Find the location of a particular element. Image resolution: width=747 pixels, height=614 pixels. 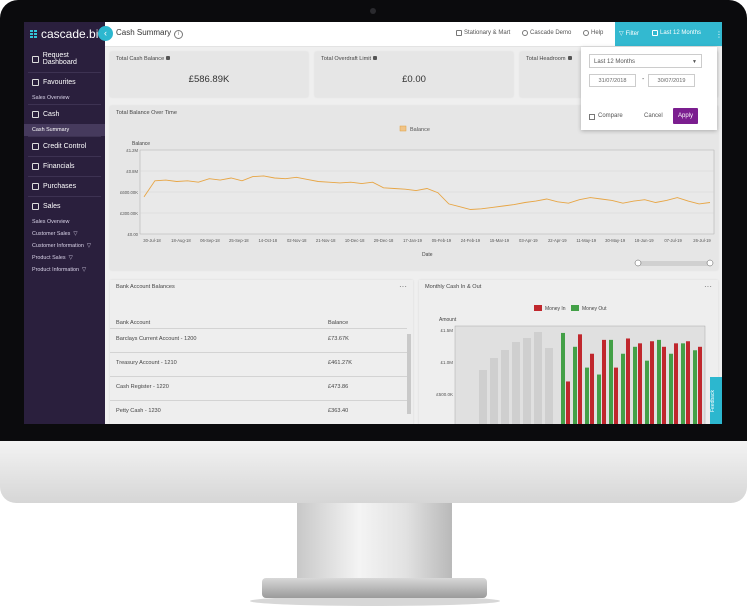

x-tick-label: 15-Mar-19 is located at coordinates (500, 240).